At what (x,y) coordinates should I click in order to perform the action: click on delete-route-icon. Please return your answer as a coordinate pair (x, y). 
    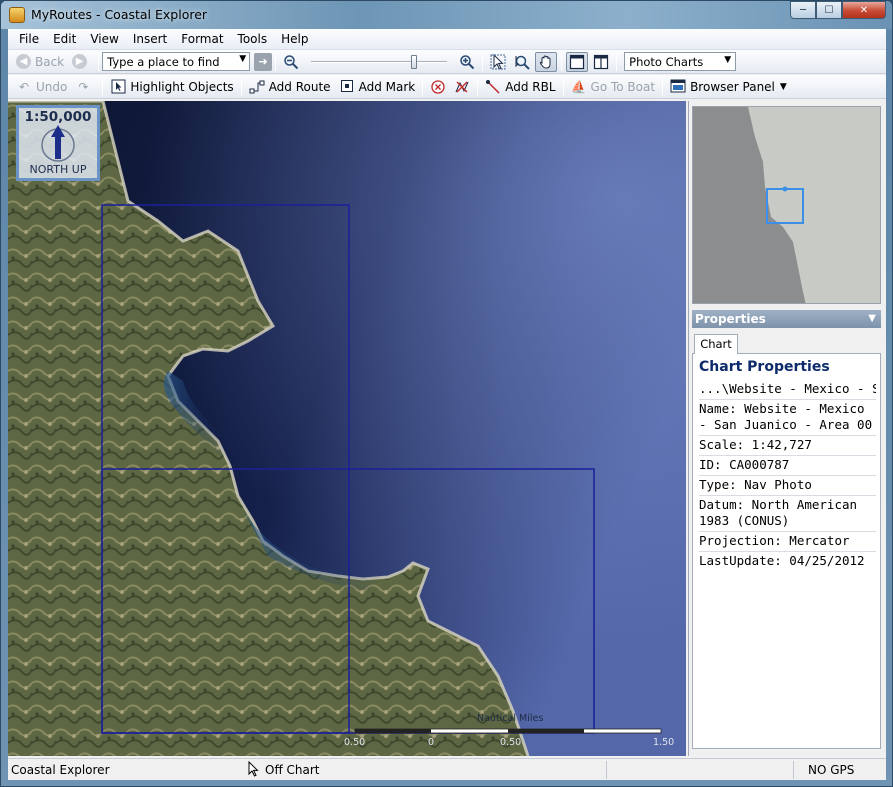
    Looking at the image, I should click on (462, 87).